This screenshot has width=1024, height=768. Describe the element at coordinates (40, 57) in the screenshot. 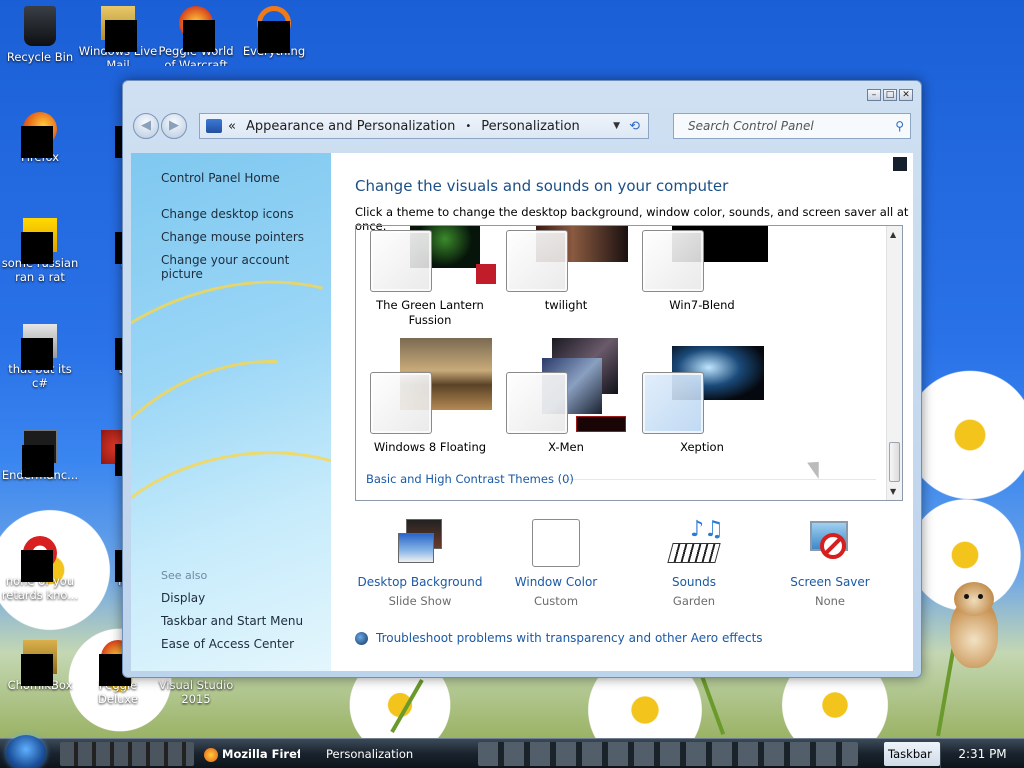

I see `desktop-icon-label: Recycle Bin` at that location.